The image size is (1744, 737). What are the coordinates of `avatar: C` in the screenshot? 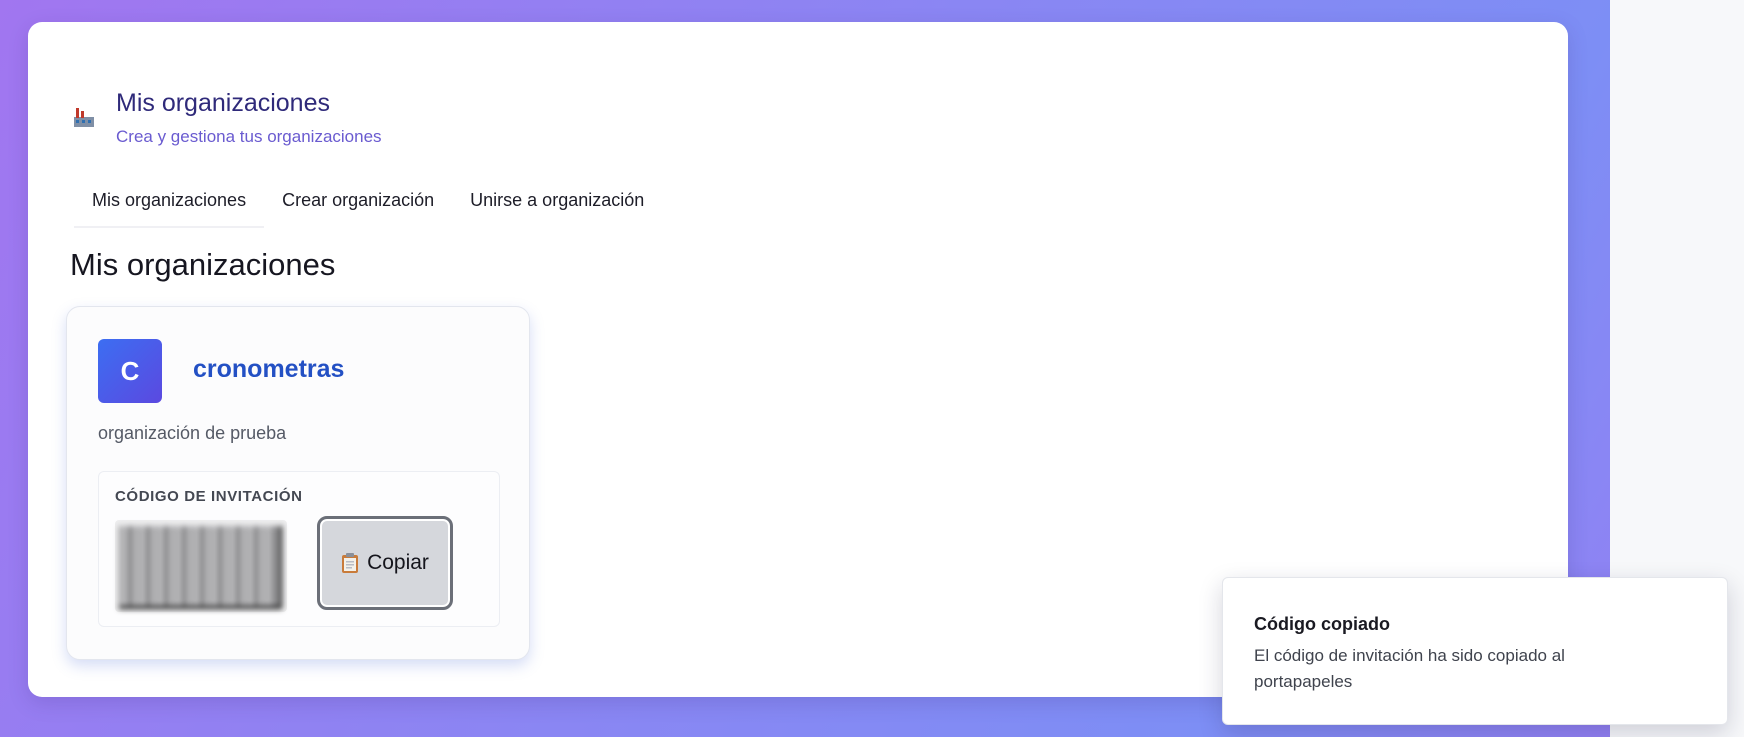 It's located at (130, 371).